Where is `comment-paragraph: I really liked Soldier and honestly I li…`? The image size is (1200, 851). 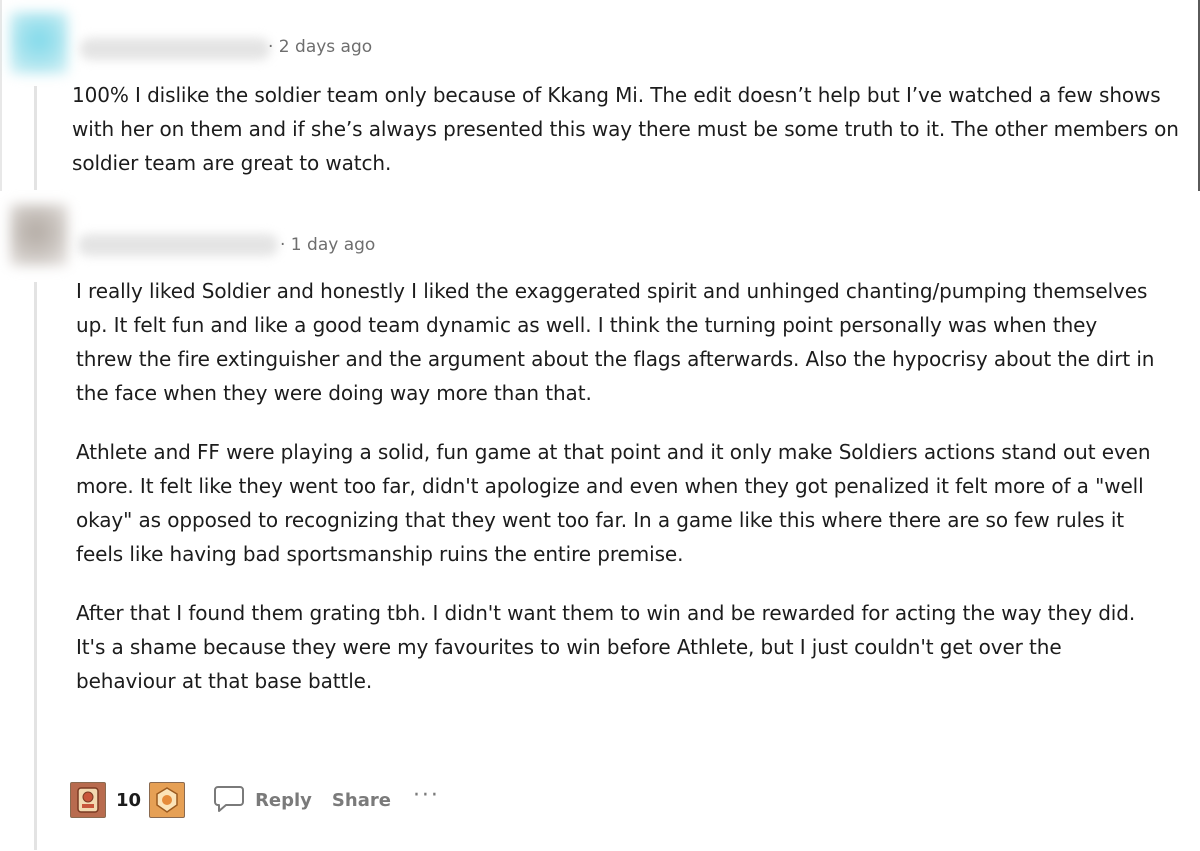
comment-paragraph: I really liked Soldier and honestly I li… is located at coordinates (615, 342).